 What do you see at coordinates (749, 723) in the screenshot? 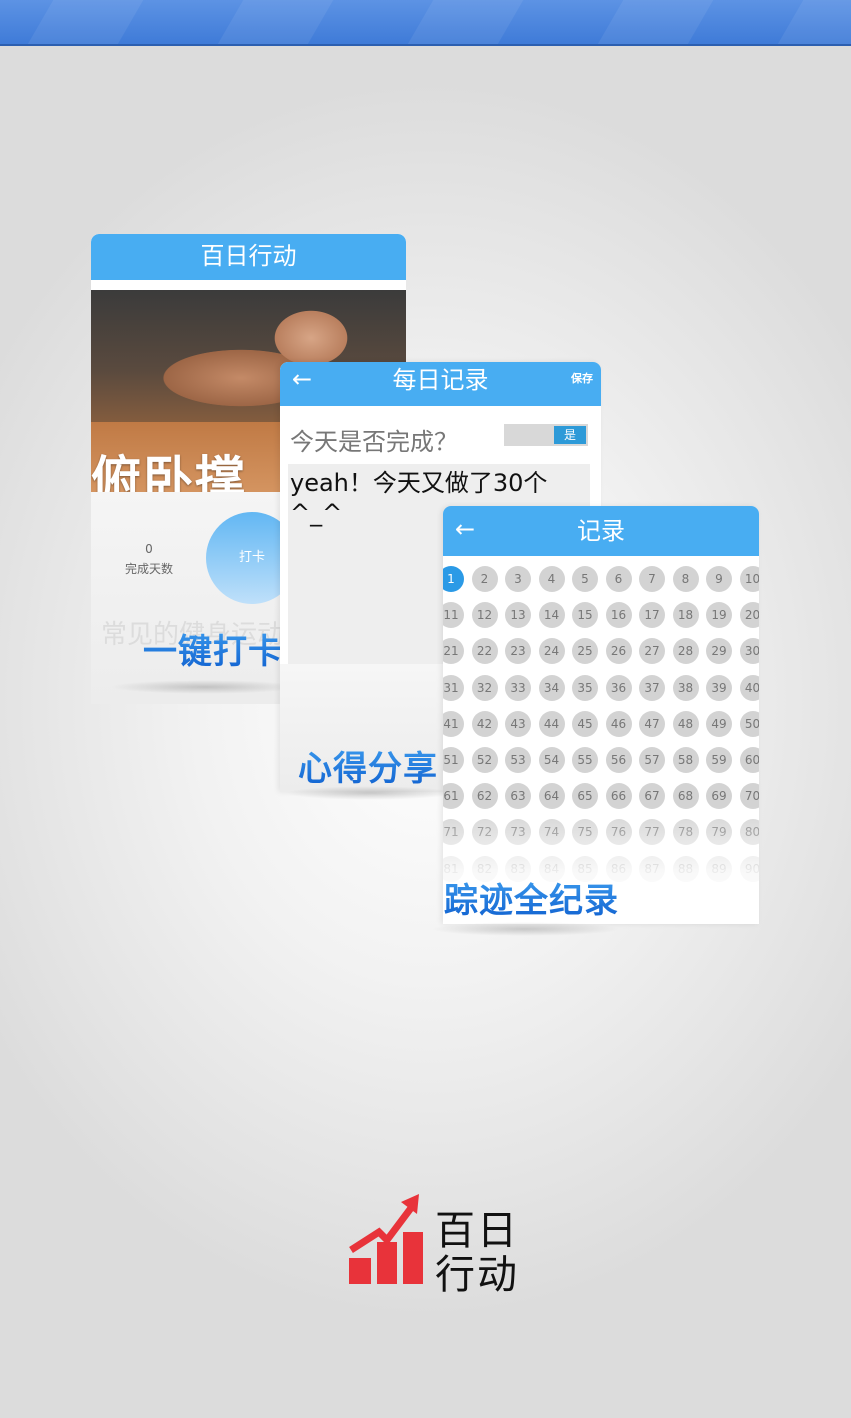
I see `day-cell: 50` at bounding box center [749, 723].